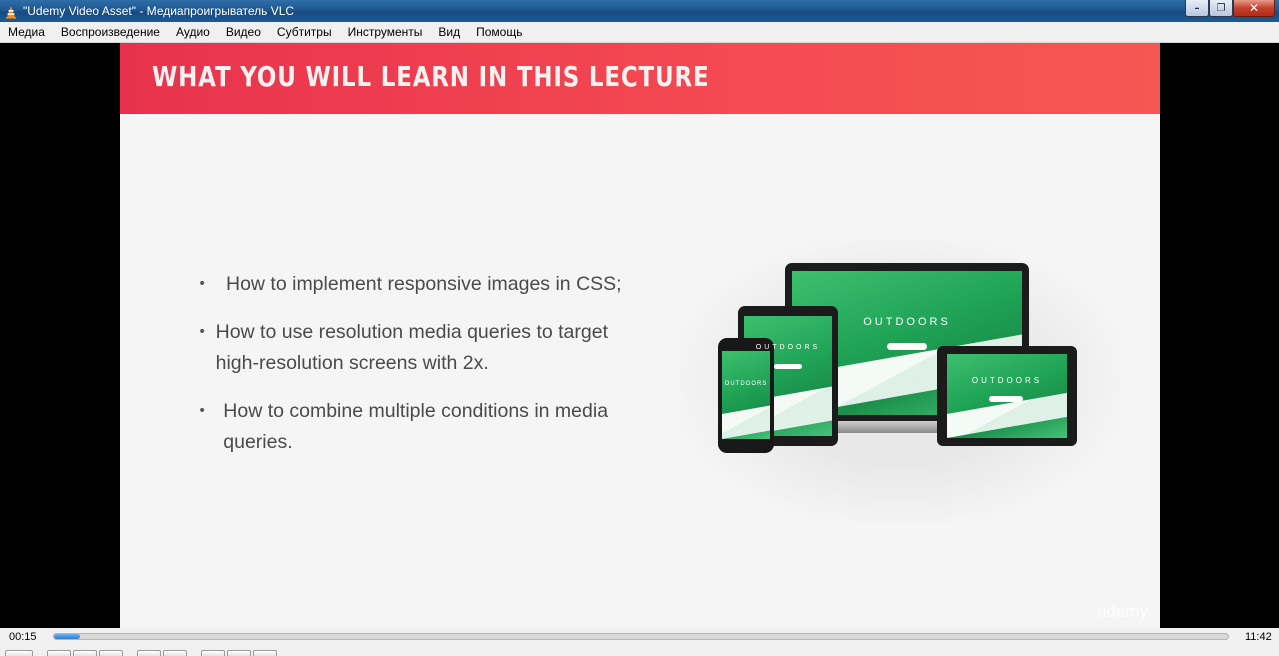  Describe the element at coordinates (788, 347) in the screenshot. I see `tablet-portrait-screen-text: OUTDOORS` at that location.